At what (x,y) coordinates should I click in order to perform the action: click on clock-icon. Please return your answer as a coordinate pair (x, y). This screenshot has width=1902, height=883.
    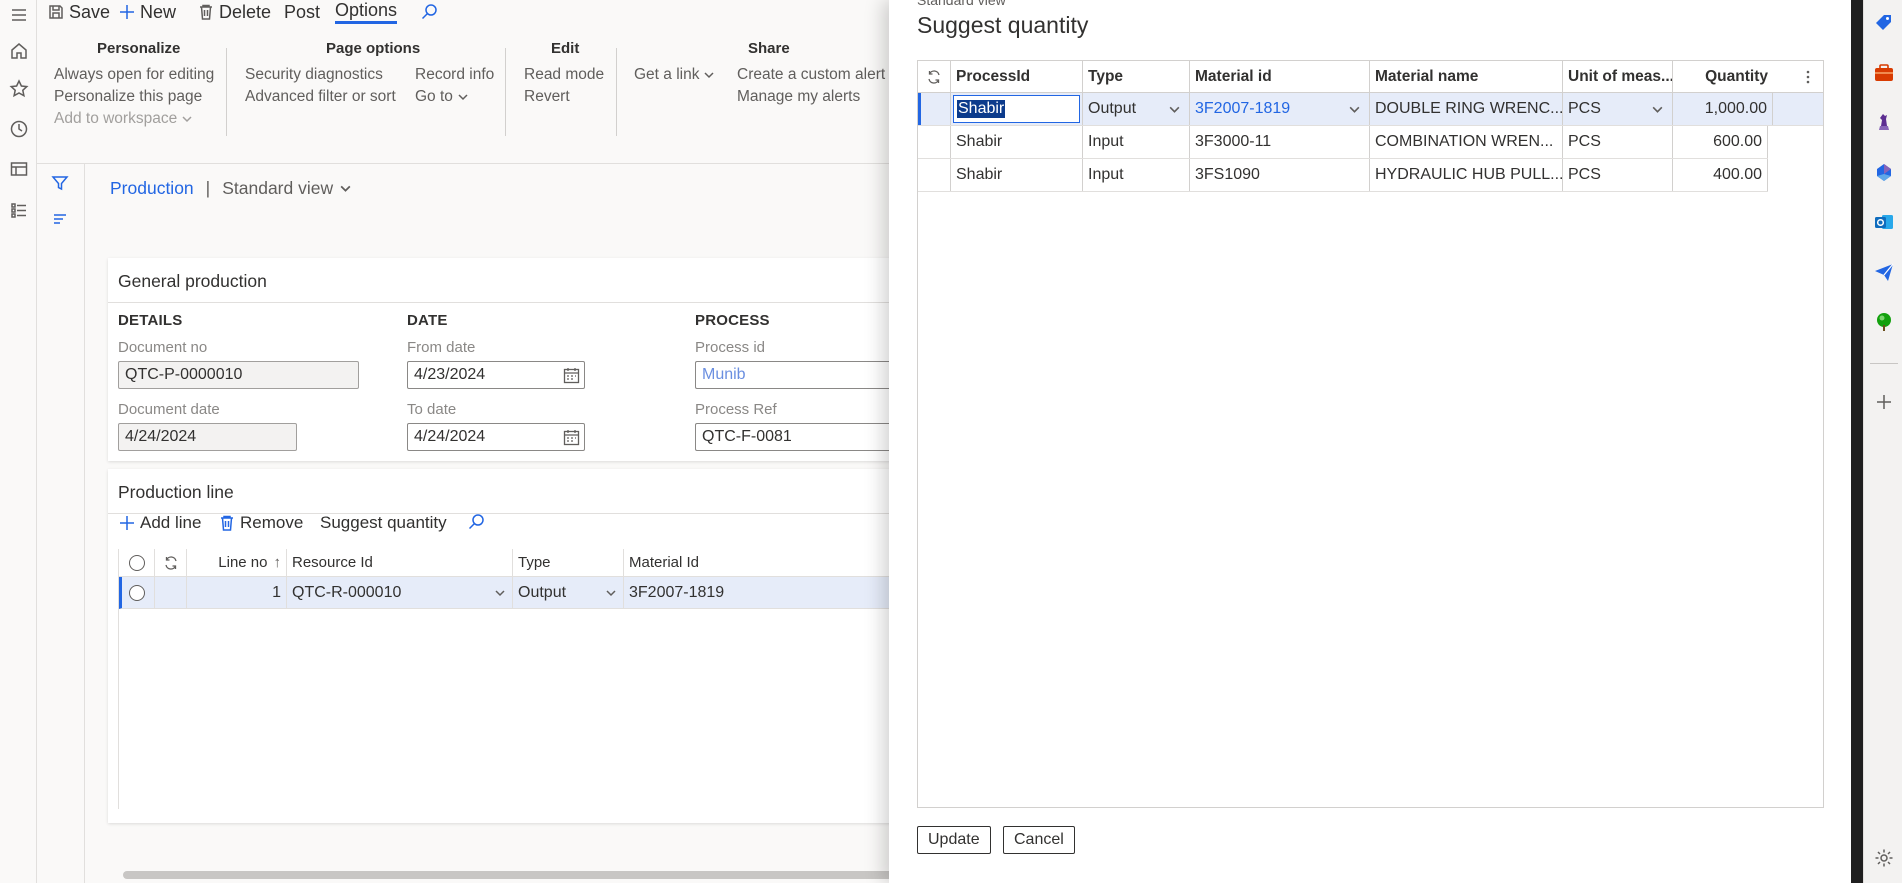
    Looking at the image, I should click on (18, 129).